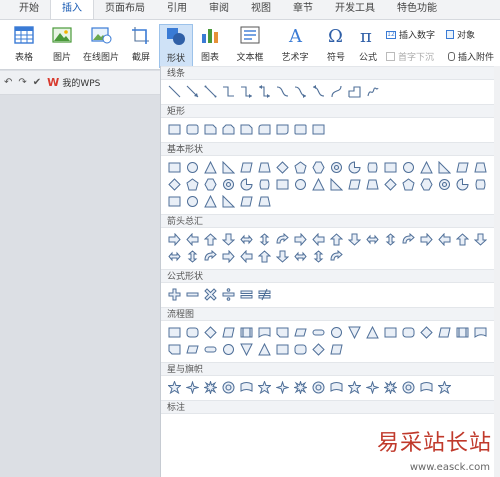 The height and width of the screenshot is (477, 500). What do you see at coordinates (22, 82) in the screenshot?
I see `redo-icon: ↷` at bounding box center [22, 82].